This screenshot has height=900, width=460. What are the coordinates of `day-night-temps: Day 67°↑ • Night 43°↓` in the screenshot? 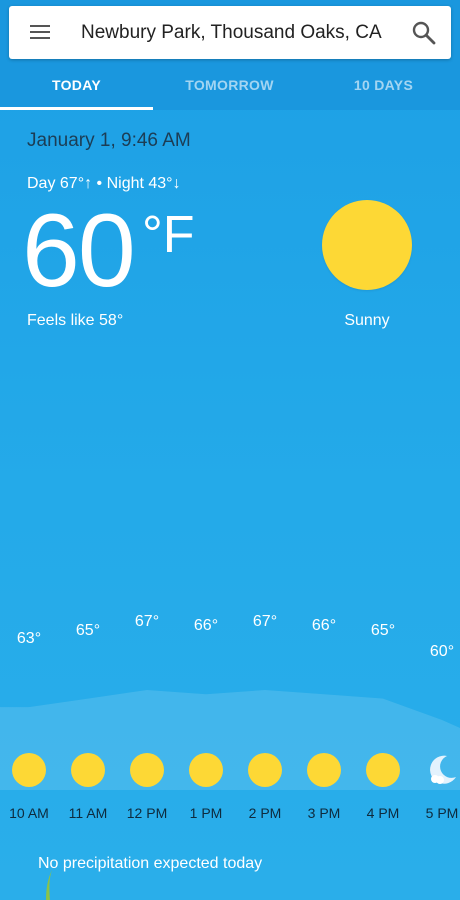 It's located at (104, 183).